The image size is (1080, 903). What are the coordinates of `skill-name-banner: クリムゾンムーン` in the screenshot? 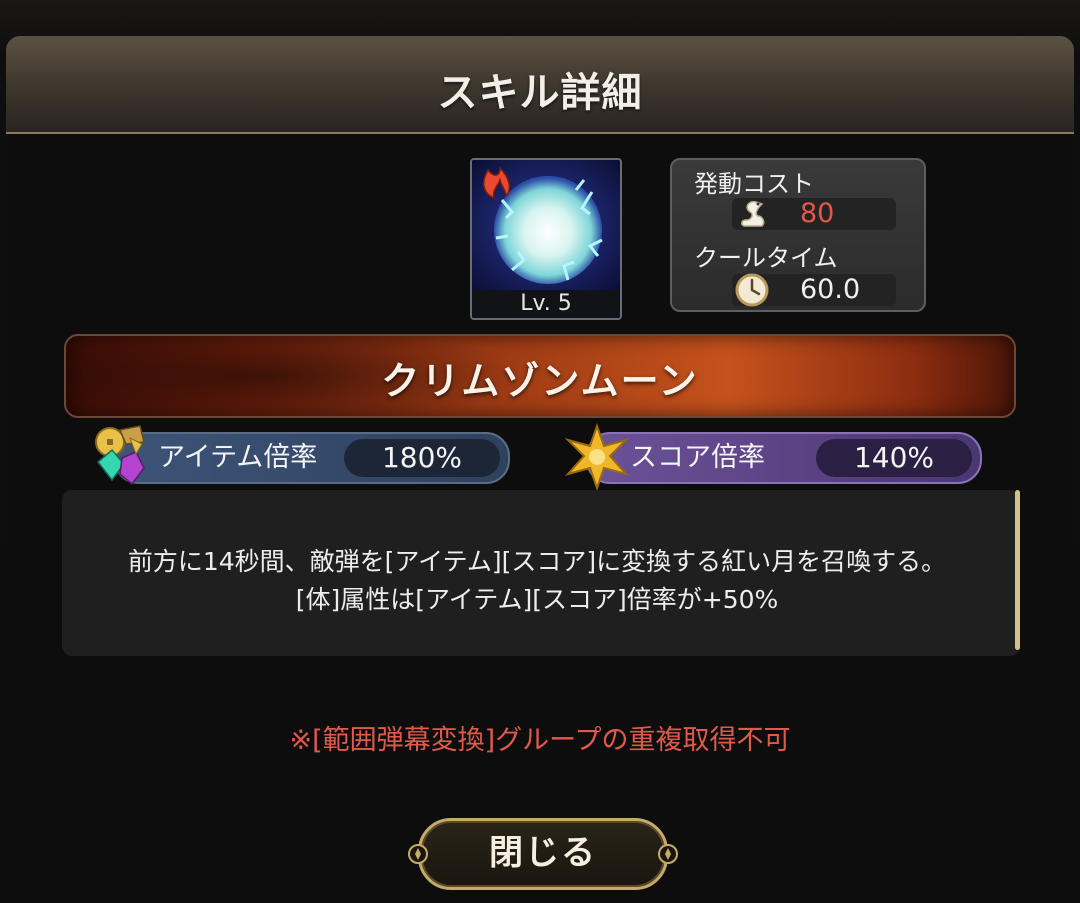 It's located at (540, 376).